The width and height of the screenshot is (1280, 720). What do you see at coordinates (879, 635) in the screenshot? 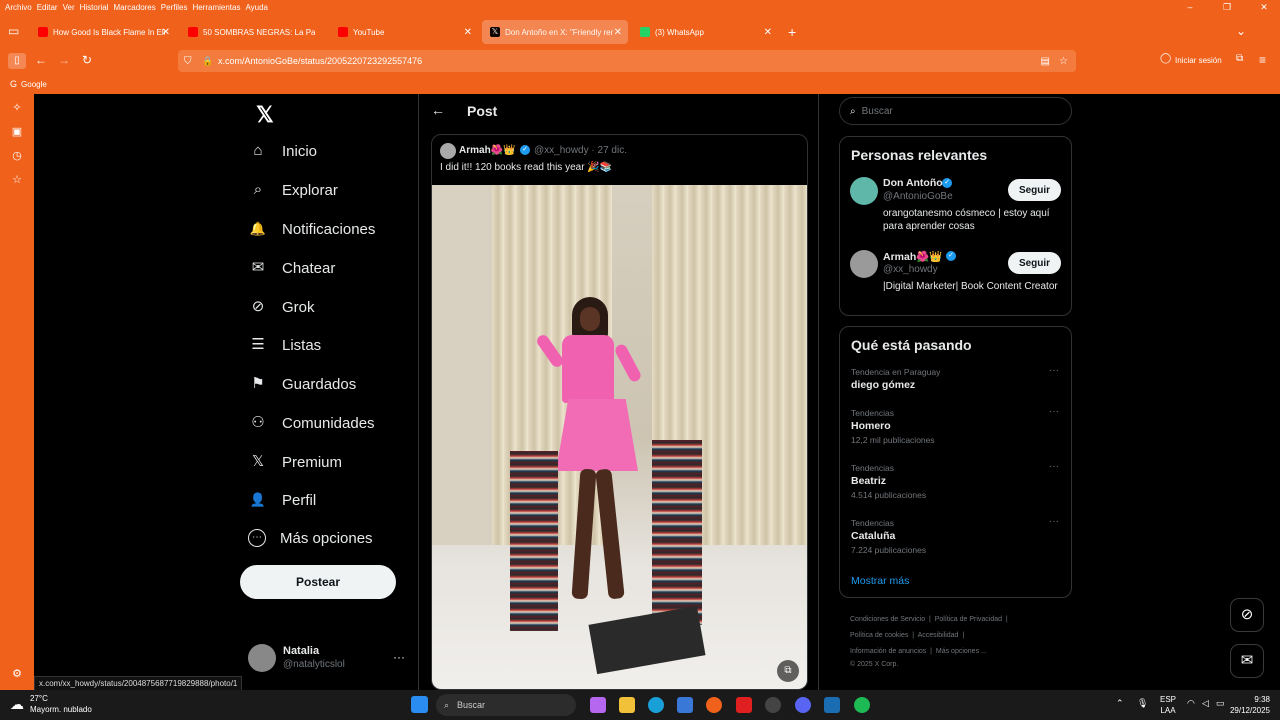
I see `footer-link: Política de cookies` at bounding box center [879, 635].